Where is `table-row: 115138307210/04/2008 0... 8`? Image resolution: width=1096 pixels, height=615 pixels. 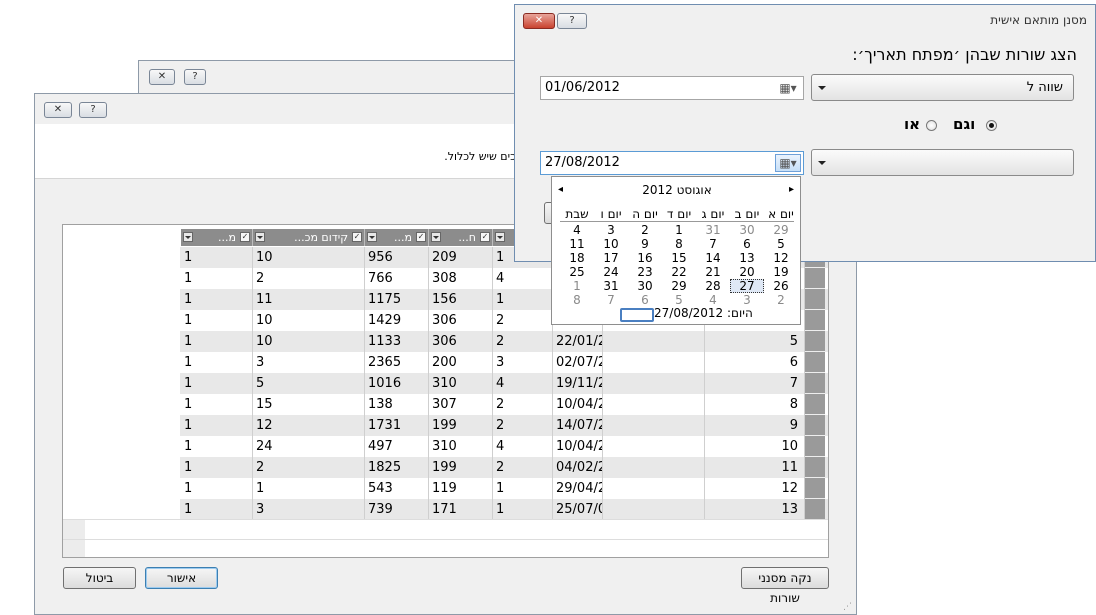 table-row: 115138307210/04/2008 0... 8 is located at coordinates (445, 404).